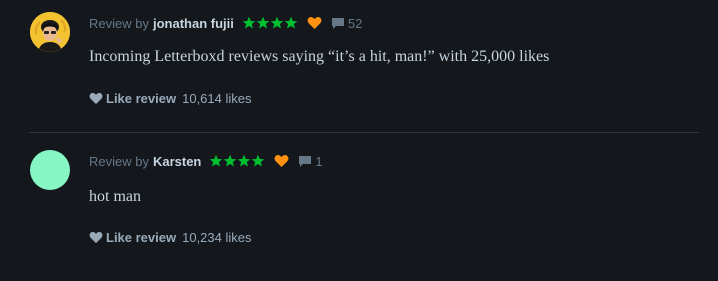  What do you see at coordinates (355, 23) in the screenshot?
I see `comment-count: 52` at bounding box center [355, 23].